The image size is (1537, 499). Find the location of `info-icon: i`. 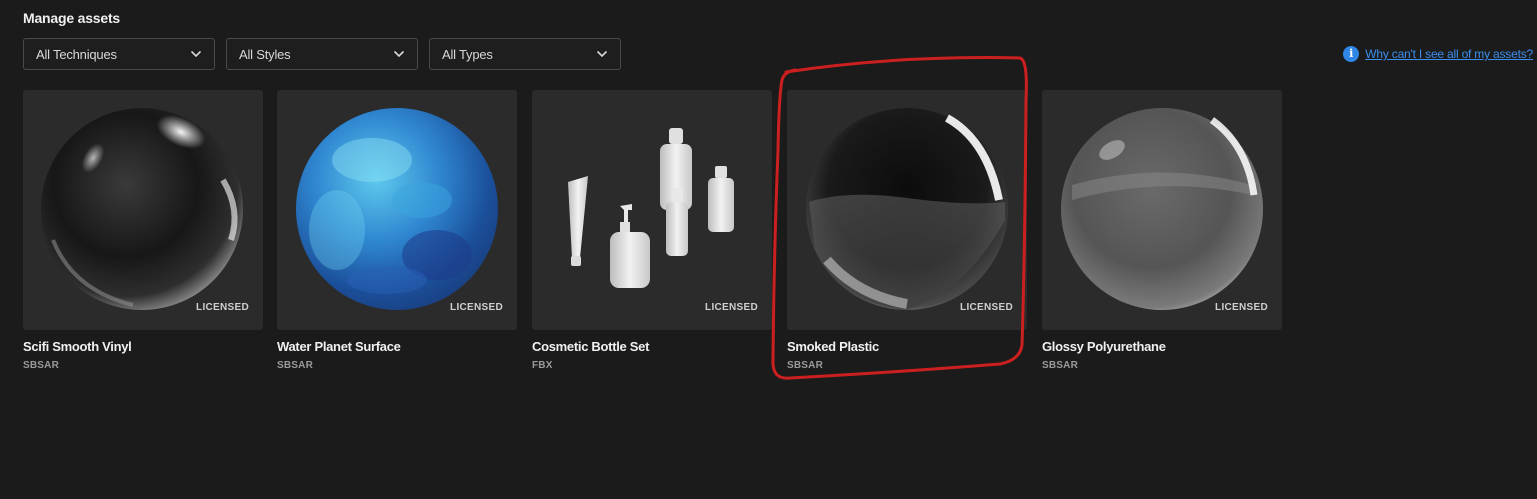

info-icon: i is located at coordinates (1351, 54).